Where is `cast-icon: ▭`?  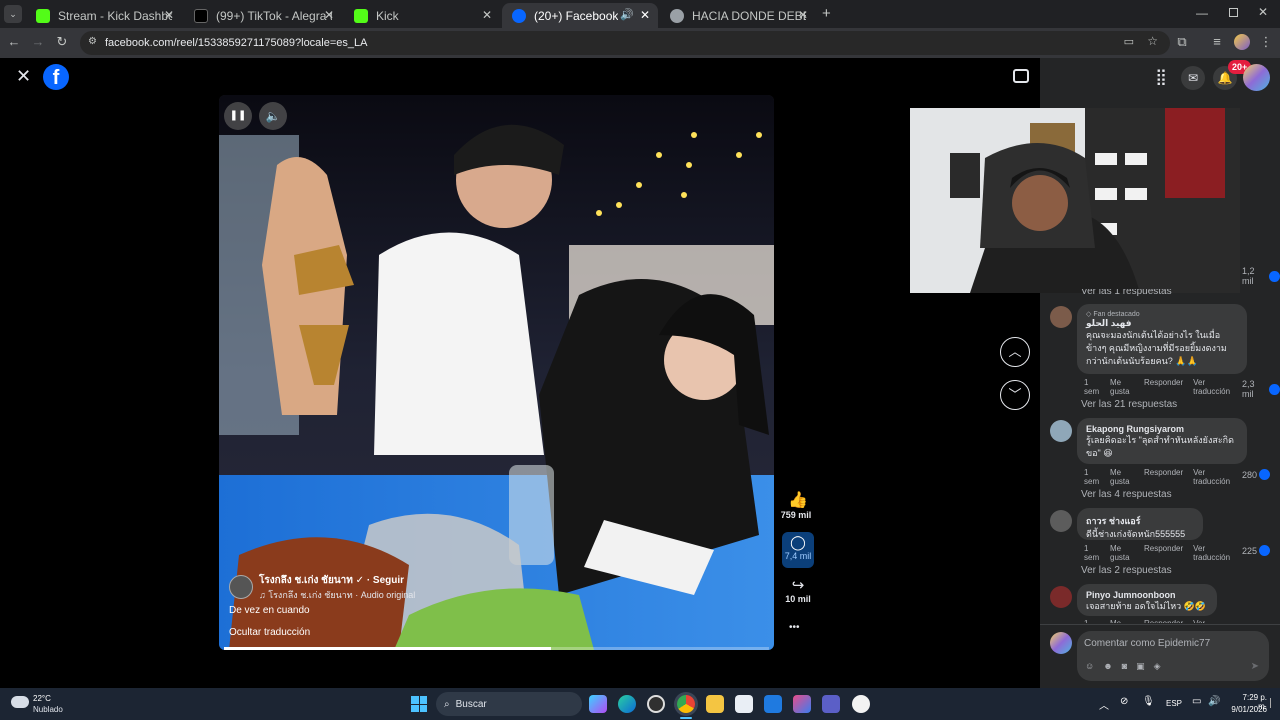 cast-icon: ▭ is located at coordinates (1129, 41).